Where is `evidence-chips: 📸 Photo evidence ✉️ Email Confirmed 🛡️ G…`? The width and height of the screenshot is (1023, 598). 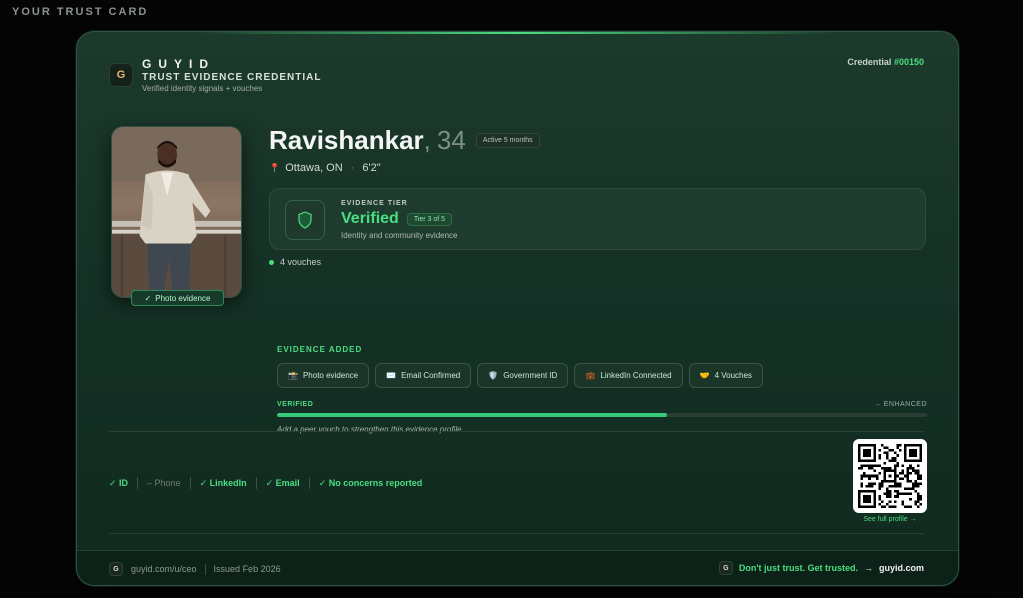 evidence-chips: 📸 Photo evidence ✉️ Email Confirmed 🛡️ G… is located at coordinates (520, 375).